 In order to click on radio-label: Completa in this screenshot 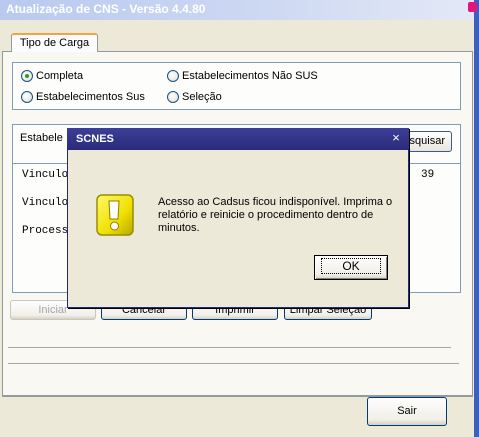, I will do `click(60, 76)`.